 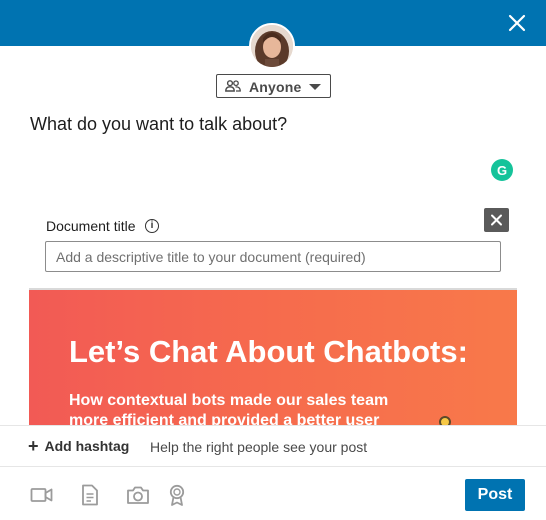 I want to click on document-preview-heading: Let’s Chat About Chatbots:, so click(x=268, y=351).